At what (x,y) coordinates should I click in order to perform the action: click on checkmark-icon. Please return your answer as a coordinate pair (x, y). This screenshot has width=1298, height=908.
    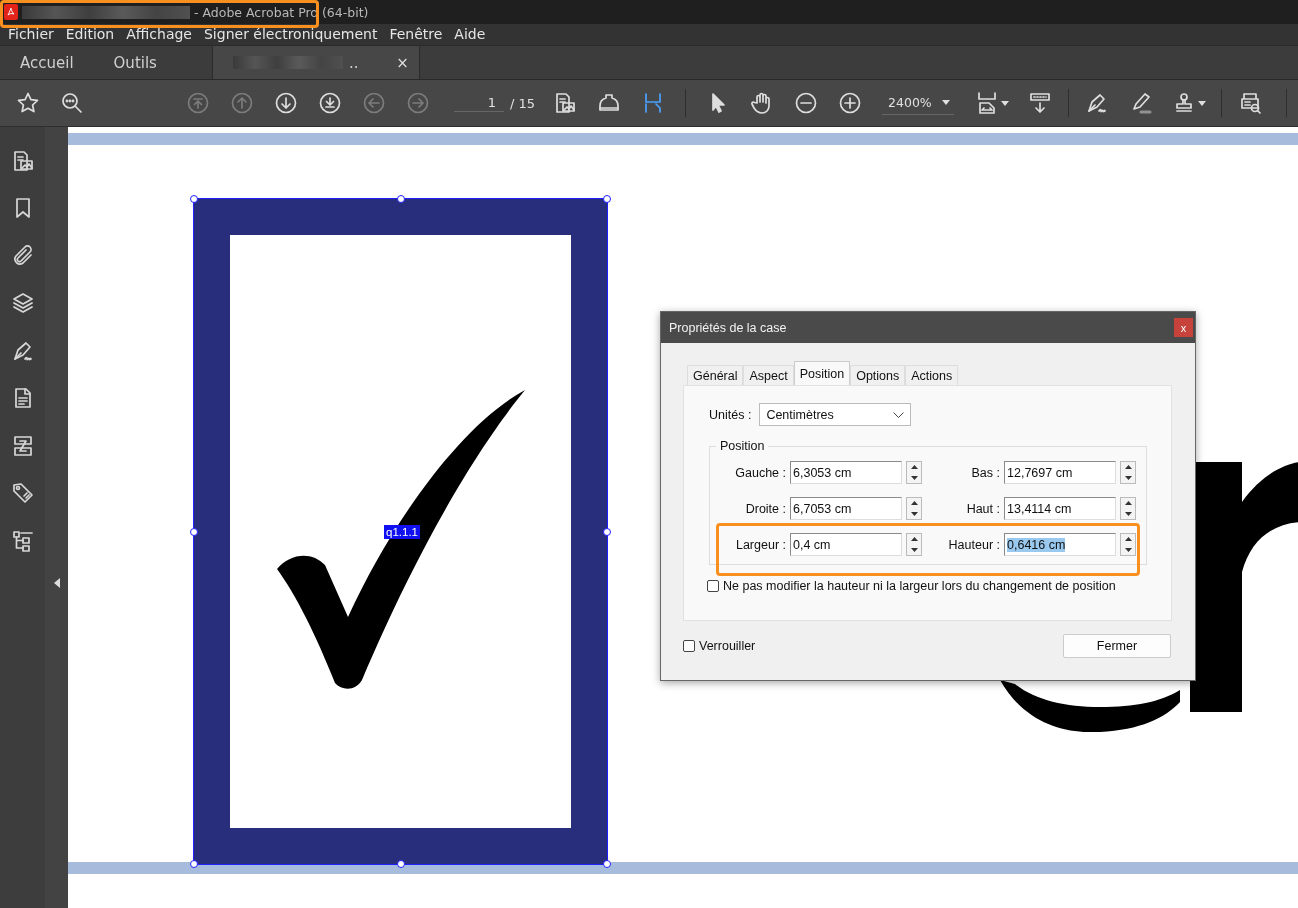
    Looking at the image, I should click on (402, 540).